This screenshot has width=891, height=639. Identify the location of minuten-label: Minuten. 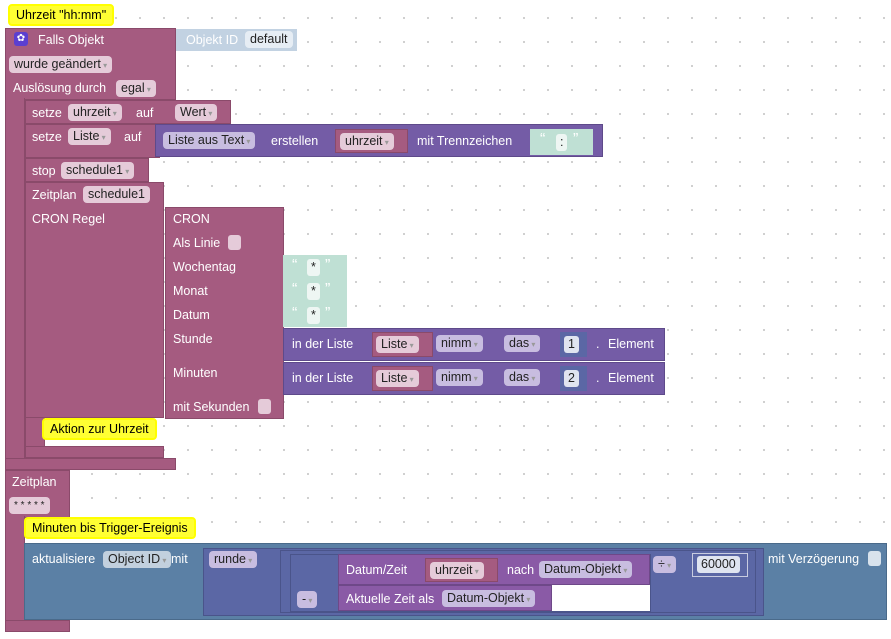
(195, 373).